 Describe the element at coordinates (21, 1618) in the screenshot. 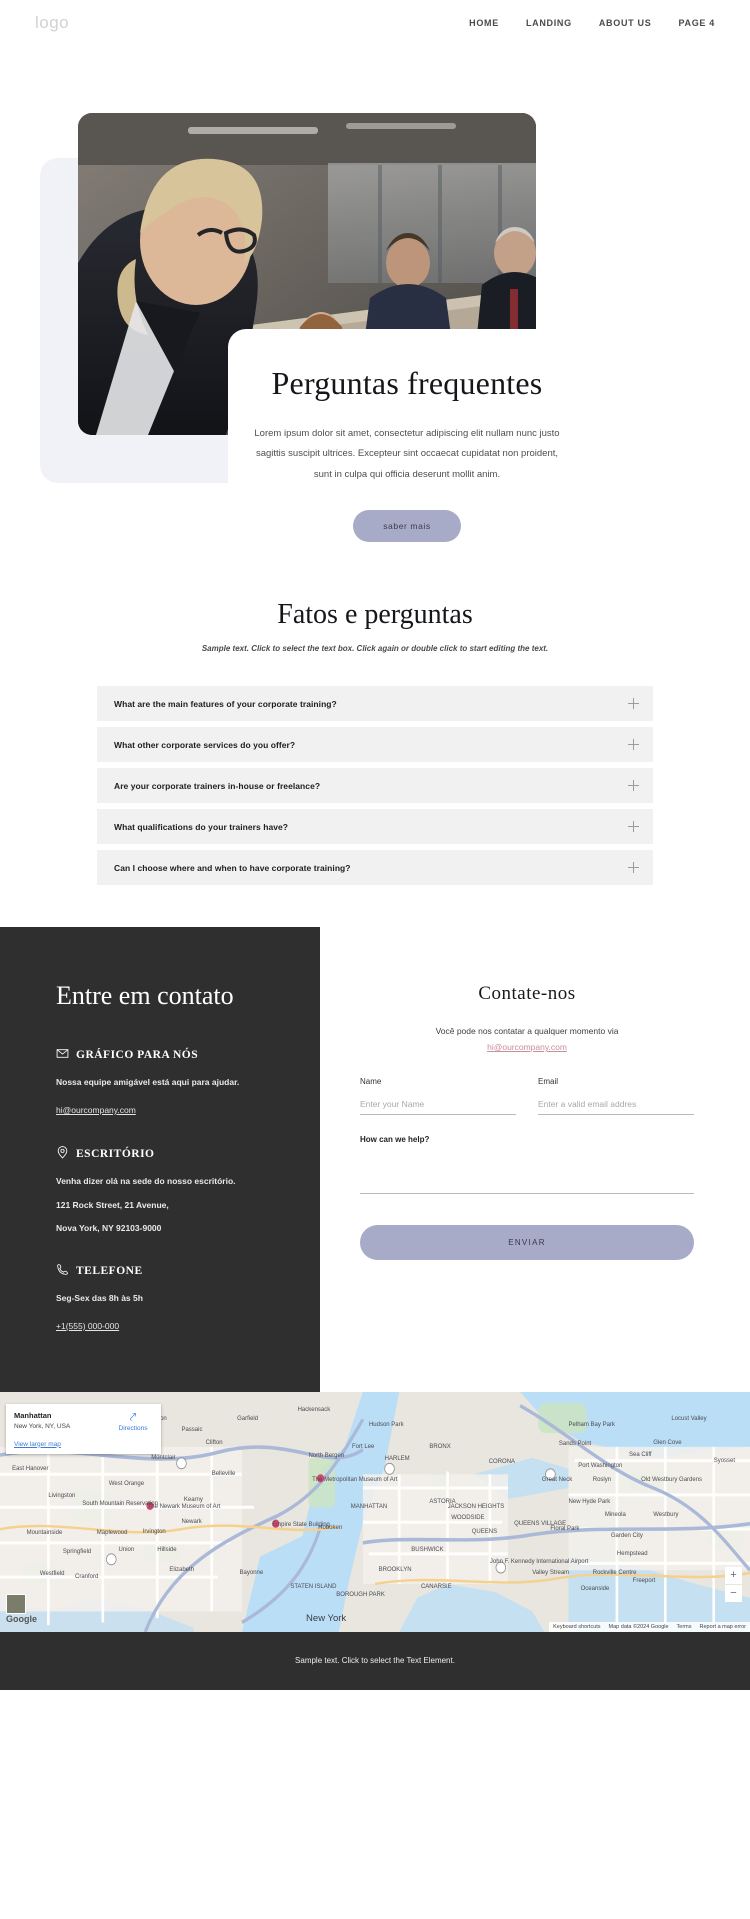

I see `google-logo: Google` at that location.